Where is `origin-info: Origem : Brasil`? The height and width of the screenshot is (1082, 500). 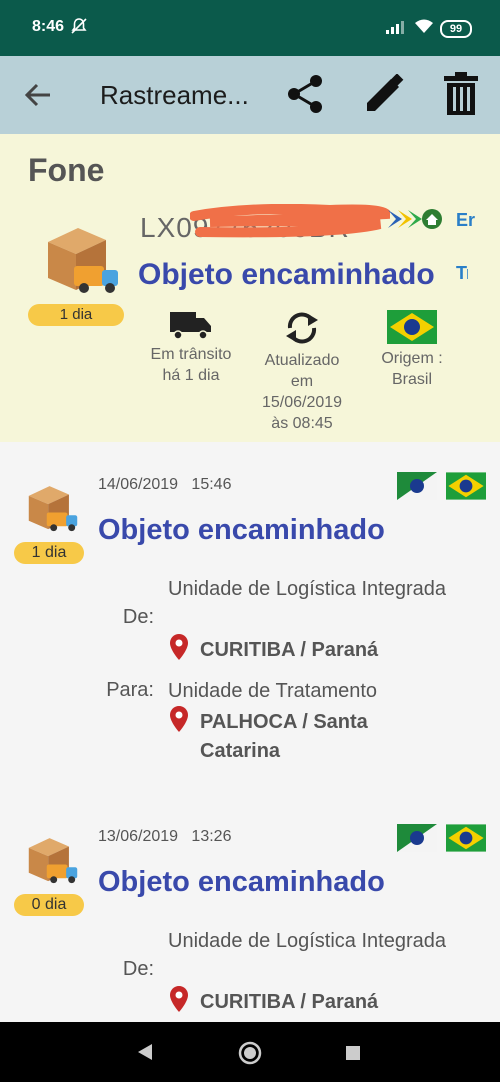 origin-info: Origem : Brasil is located at coordinates (412, 350).